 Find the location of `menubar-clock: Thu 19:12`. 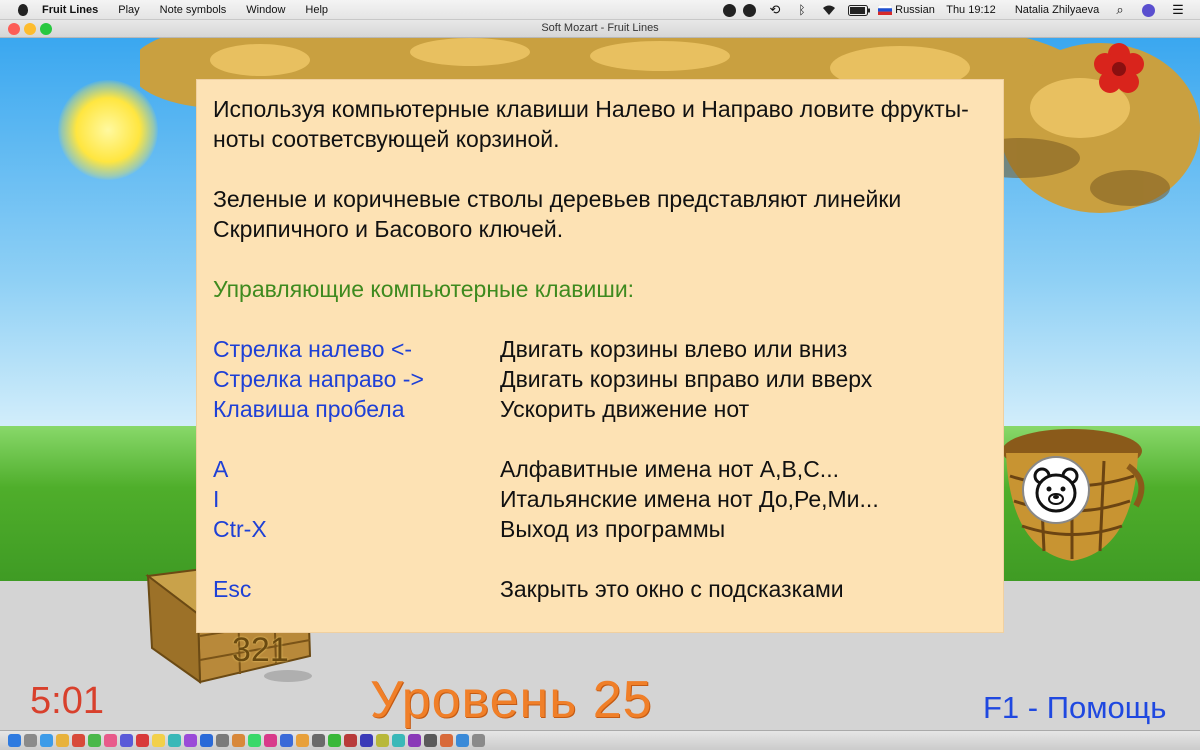

menubar-clock: Thu 19:12 is located at coordinates (971, 10).